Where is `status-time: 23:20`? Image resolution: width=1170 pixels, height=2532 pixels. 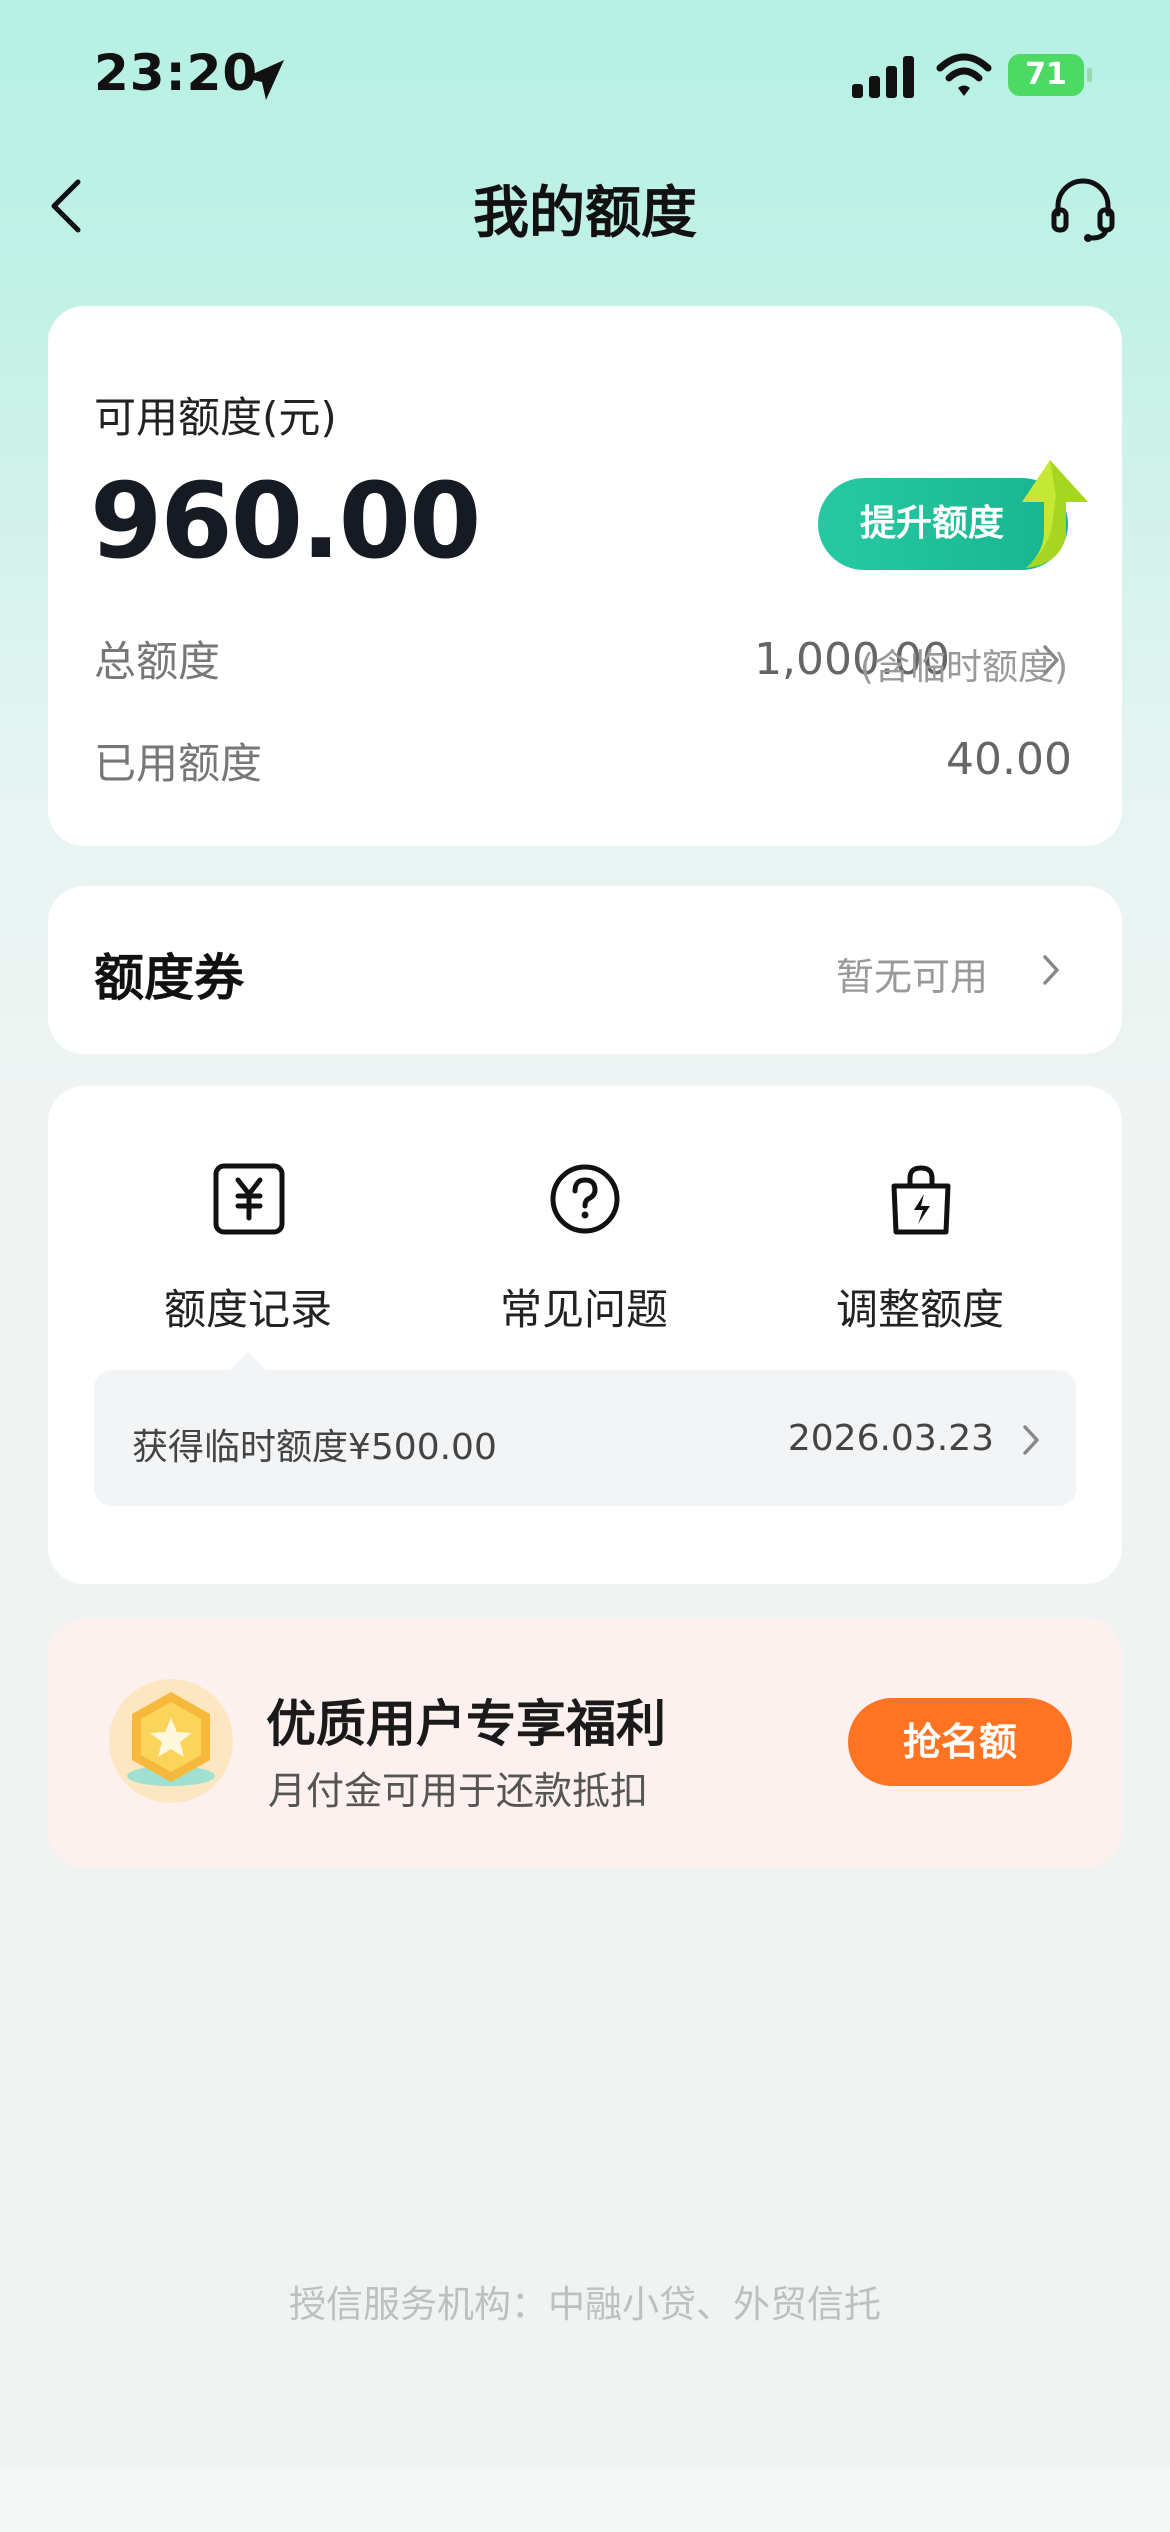
status-time: 23:20 is located at coordinates (176, 73).